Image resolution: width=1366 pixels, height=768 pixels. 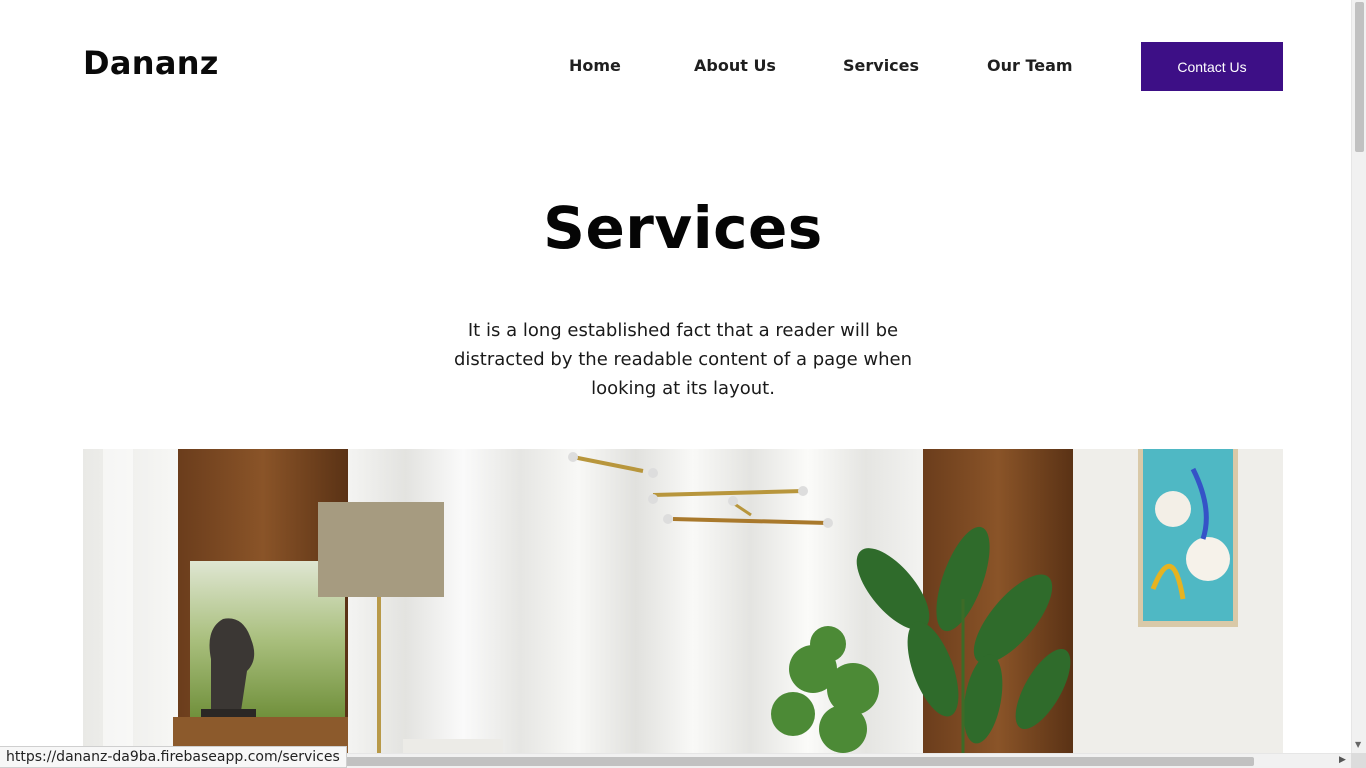 What do you see at coordinates (797, 761) in the screenshot?
I see `horizontal-scrollbar-thumb` at bounding box center [797, 761].